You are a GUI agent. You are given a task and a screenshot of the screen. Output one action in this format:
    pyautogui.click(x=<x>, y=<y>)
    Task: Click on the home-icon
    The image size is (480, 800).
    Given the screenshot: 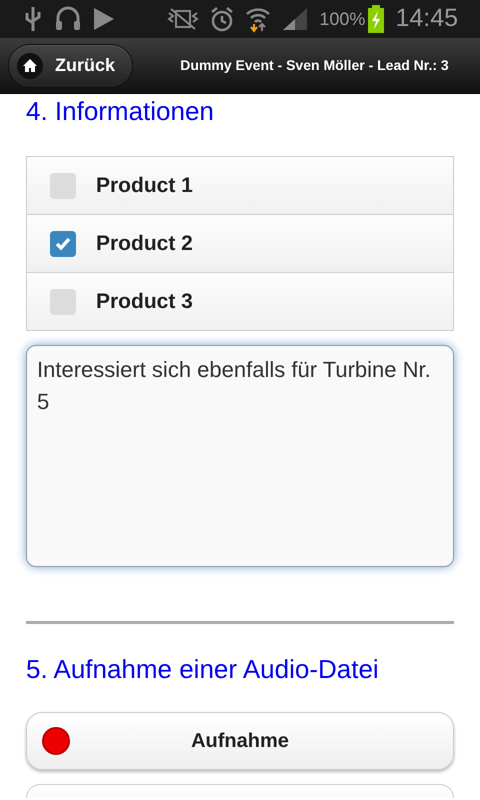 What is the action you would take?
    pyautogui.click(x=30, y=65)
    